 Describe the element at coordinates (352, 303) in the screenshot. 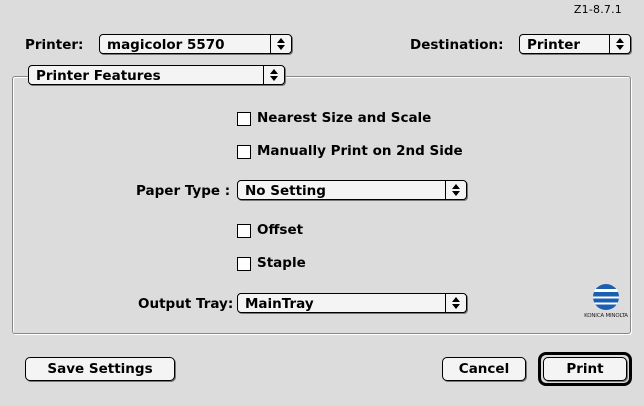

I see `output-tray-popup: MainTray` at that location.